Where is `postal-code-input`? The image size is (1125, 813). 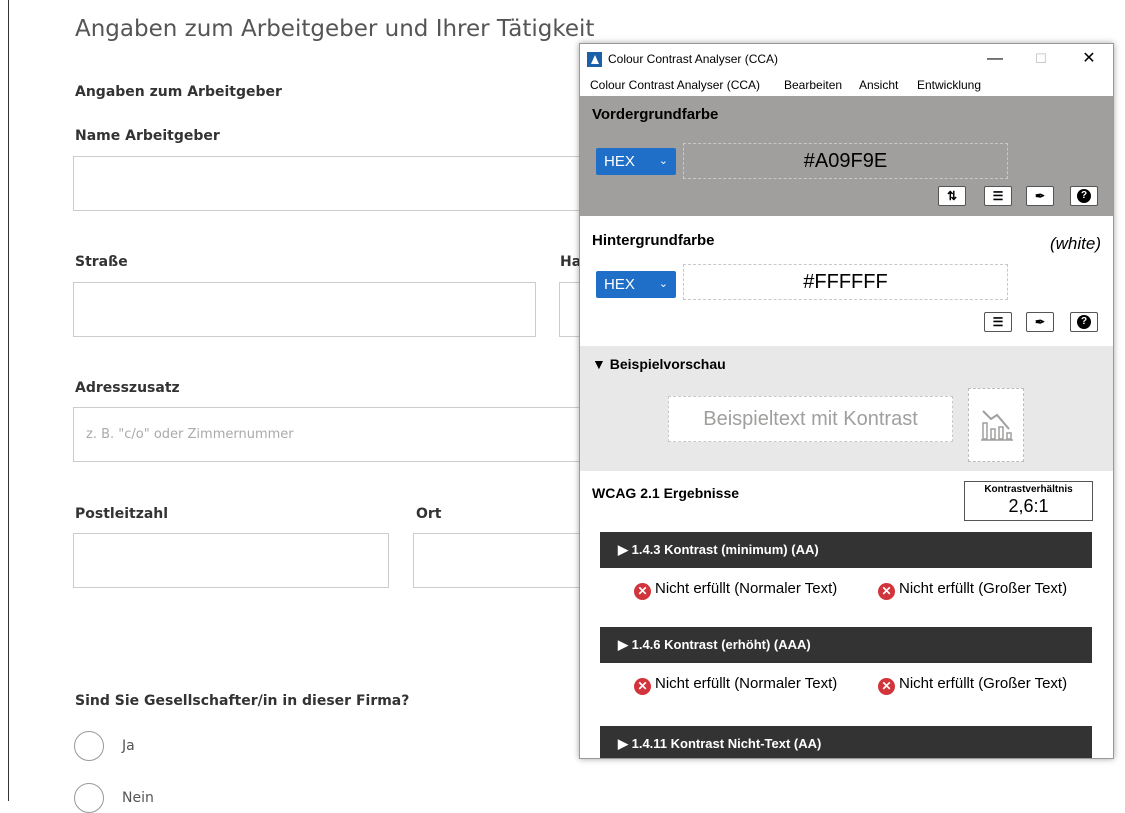 postal-code-input is located at coordinates (231, 560).